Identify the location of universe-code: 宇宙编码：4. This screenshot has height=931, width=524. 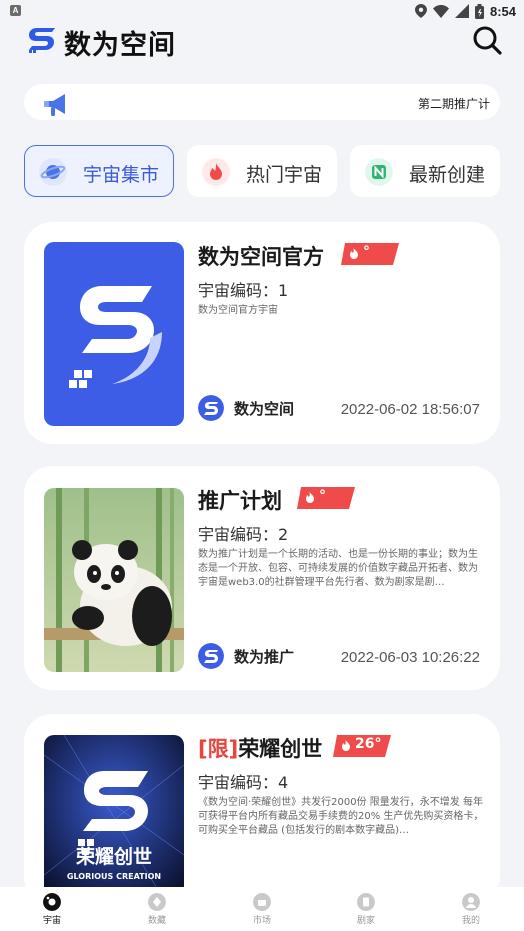
(243, 782).